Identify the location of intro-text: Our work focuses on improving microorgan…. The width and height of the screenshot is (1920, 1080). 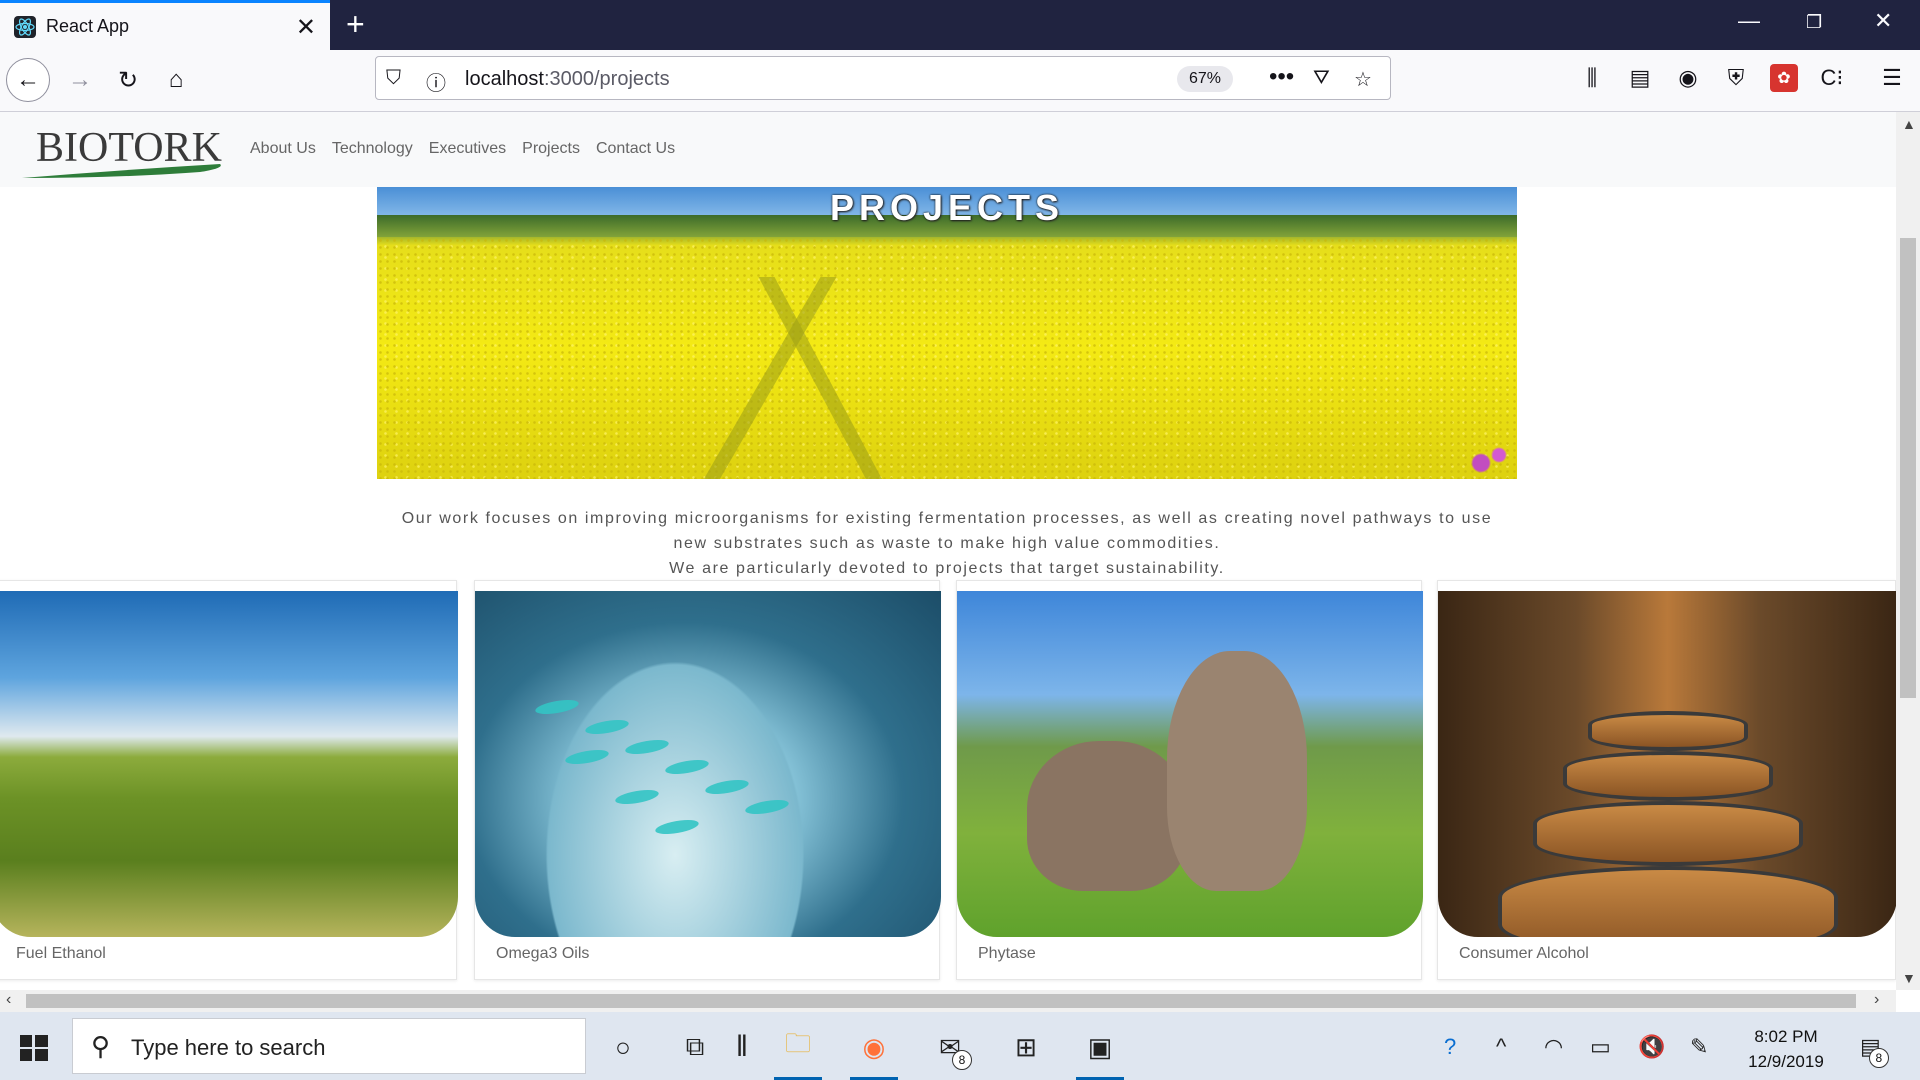
(947, 543).